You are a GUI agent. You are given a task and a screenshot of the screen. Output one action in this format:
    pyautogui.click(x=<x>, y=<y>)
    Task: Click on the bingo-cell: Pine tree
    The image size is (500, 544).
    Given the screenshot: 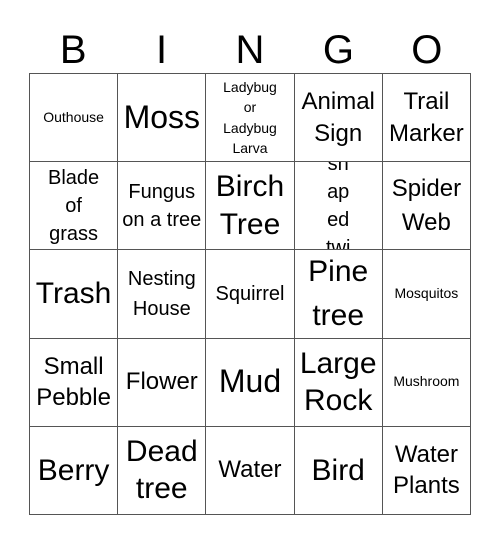 What is the action you would take?
    pyautogui.click(x=338, y=294)
    